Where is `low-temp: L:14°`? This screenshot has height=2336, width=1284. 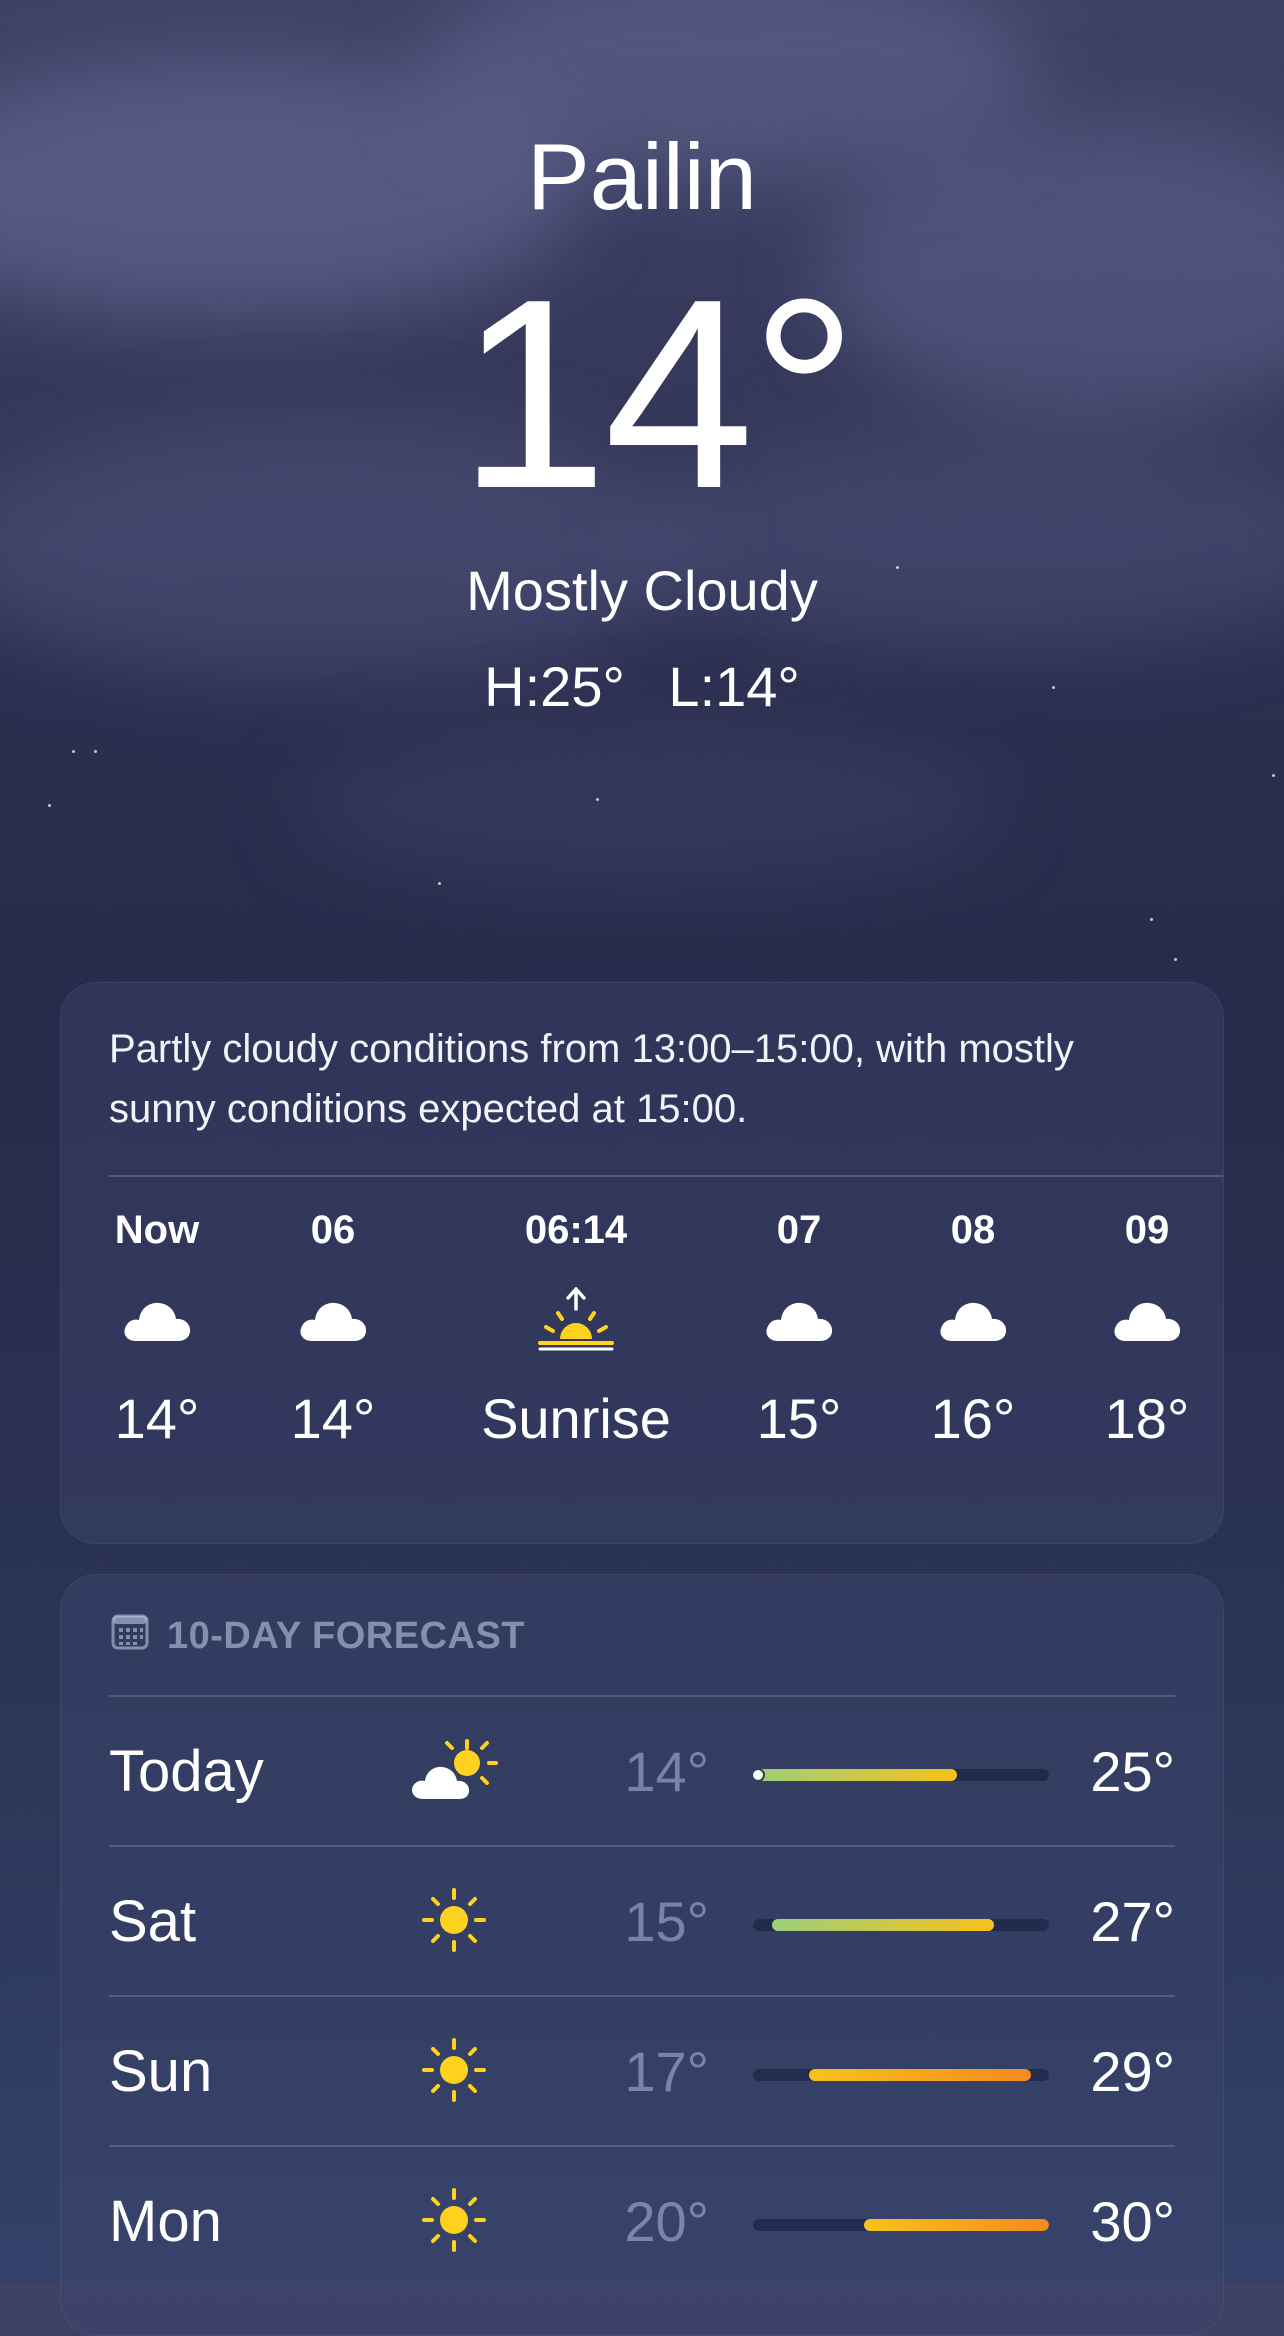 low-temp: L:14° is located at coordinates (734, 686).